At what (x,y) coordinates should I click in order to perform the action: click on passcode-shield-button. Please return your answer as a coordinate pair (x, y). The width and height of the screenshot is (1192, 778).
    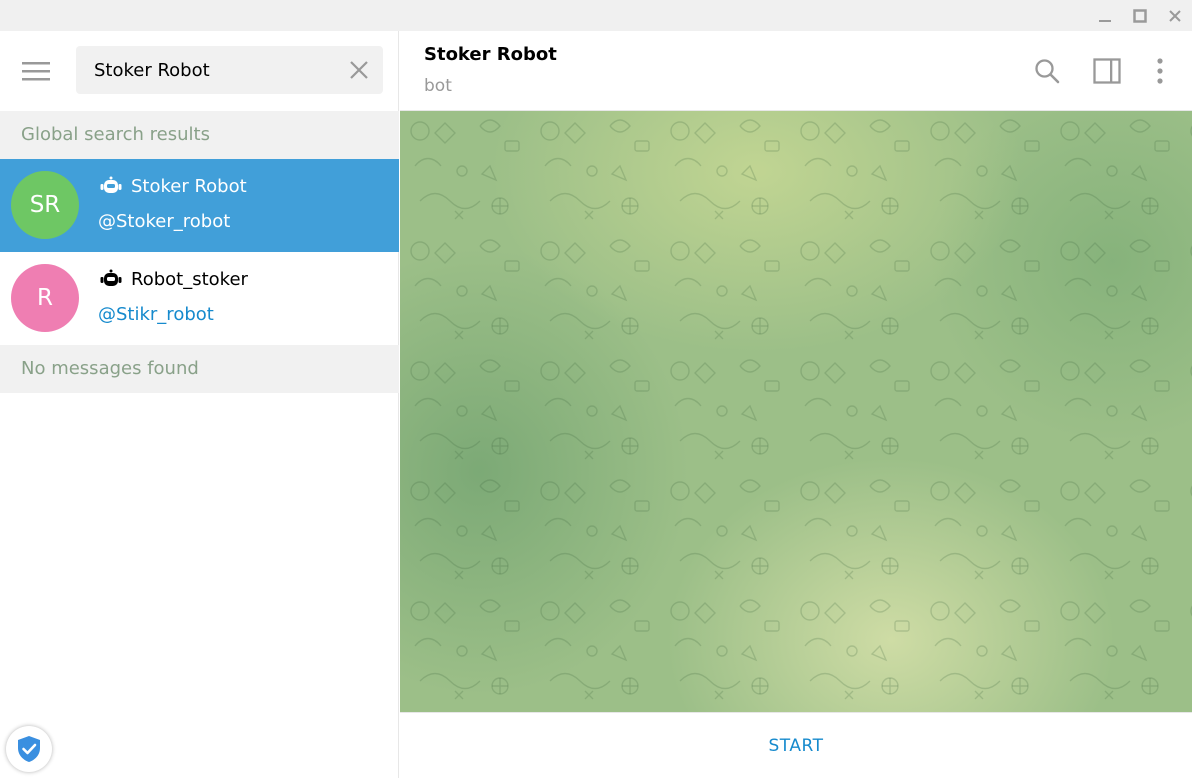
    Looking at the image, I should click on (29, 749).